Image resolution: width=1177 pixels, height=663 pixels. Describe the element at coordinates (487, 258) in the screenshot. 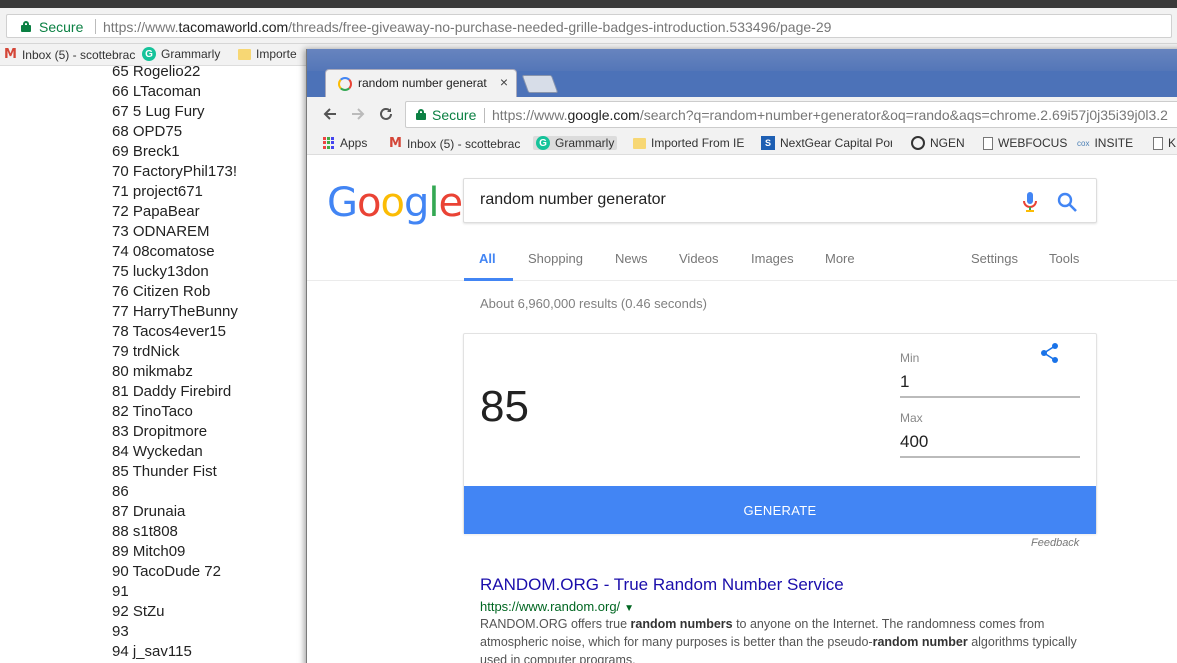

I see `tab-all: All` at that location.